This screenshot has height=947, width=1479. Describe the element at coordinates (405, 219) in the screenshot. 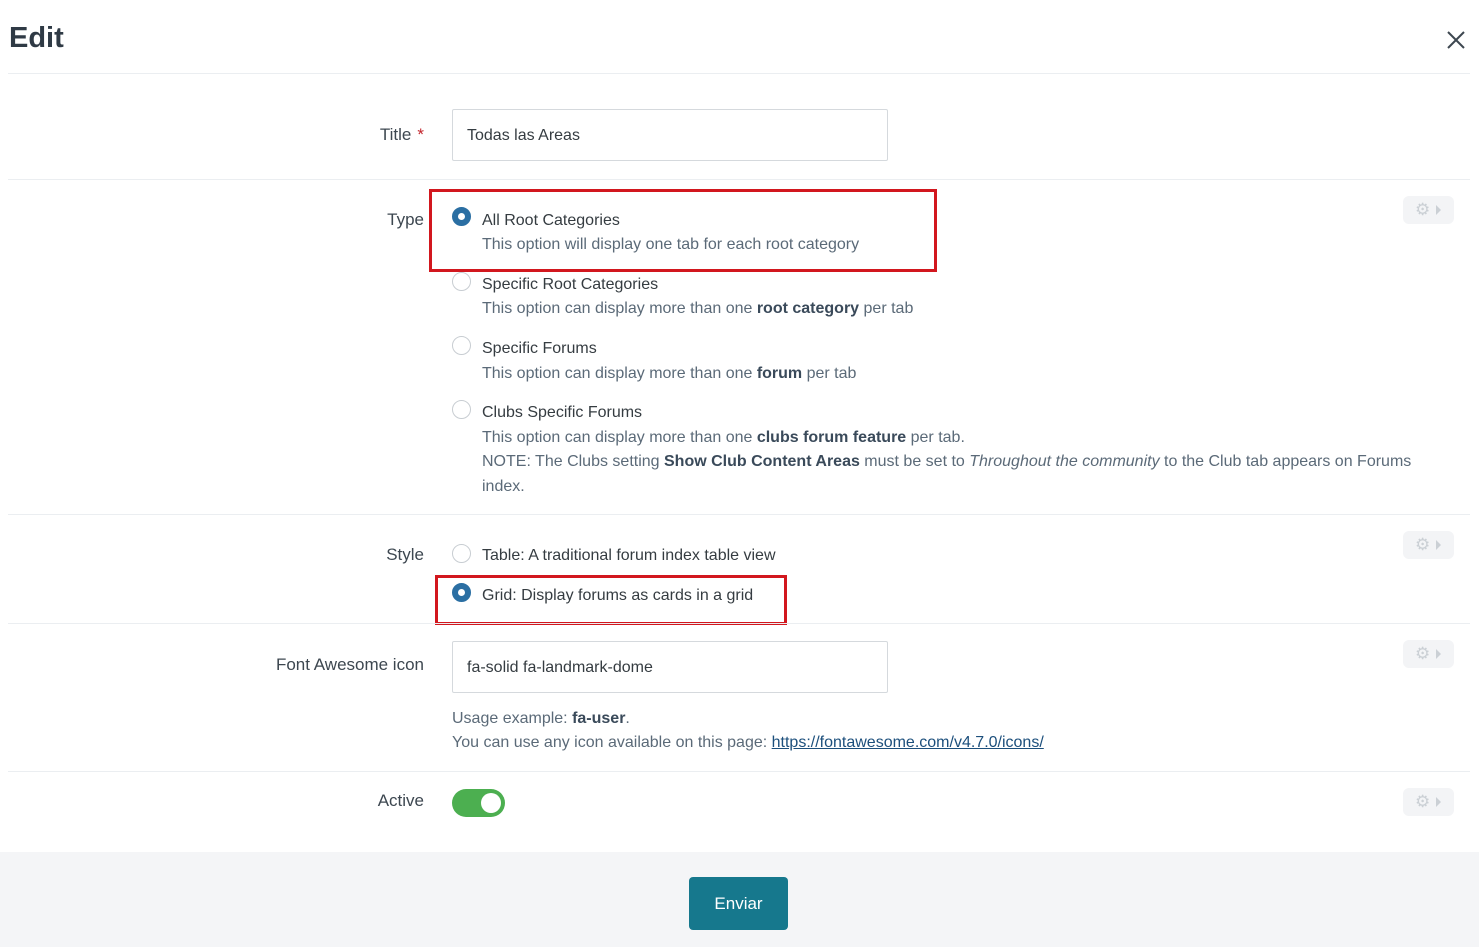

I see `type-label: Type` at that location.